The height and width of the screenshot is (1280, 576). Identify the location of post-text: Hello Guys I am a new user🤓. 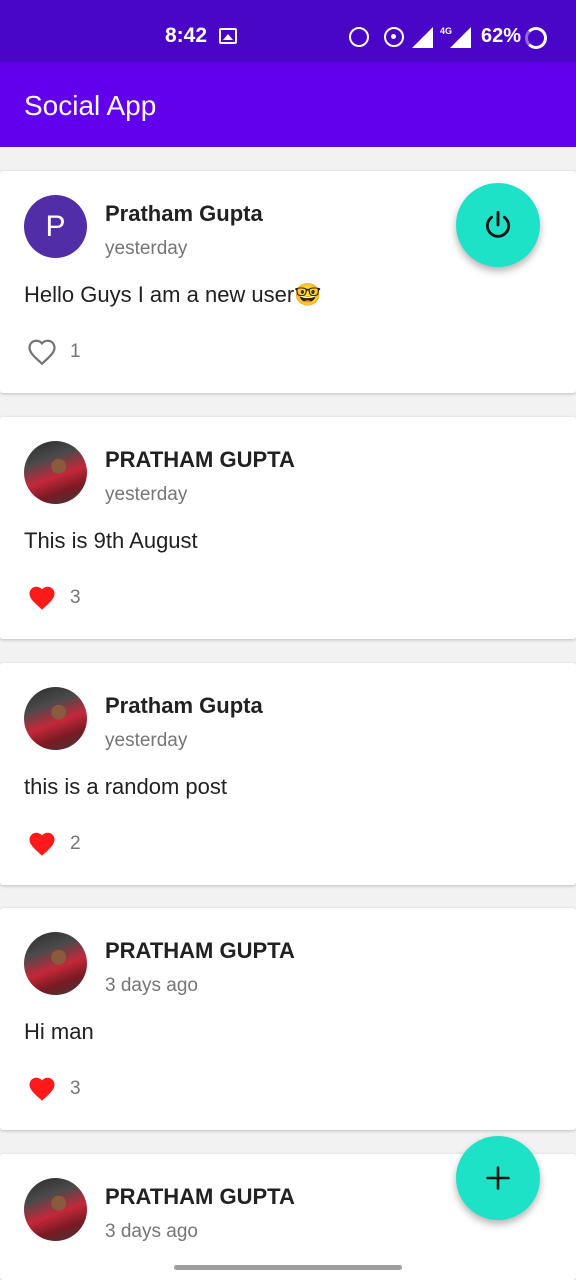
(173, 294).